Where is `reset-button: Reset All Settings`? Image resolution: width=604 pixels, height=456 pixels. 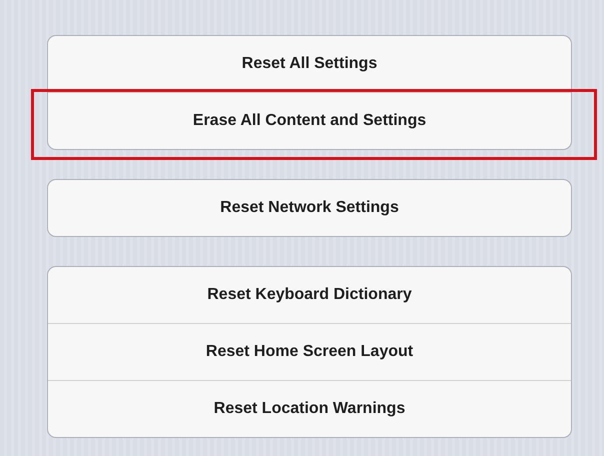 reset-button: Reset All Settings is located at coordinates (309, 64).